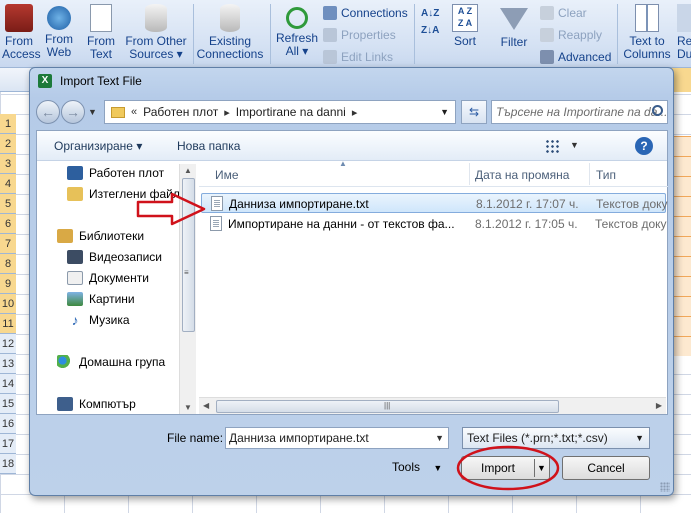 The height and width of the screenshot is (513, 691). I want to click on red-circle-annotation, so click(508, 468).